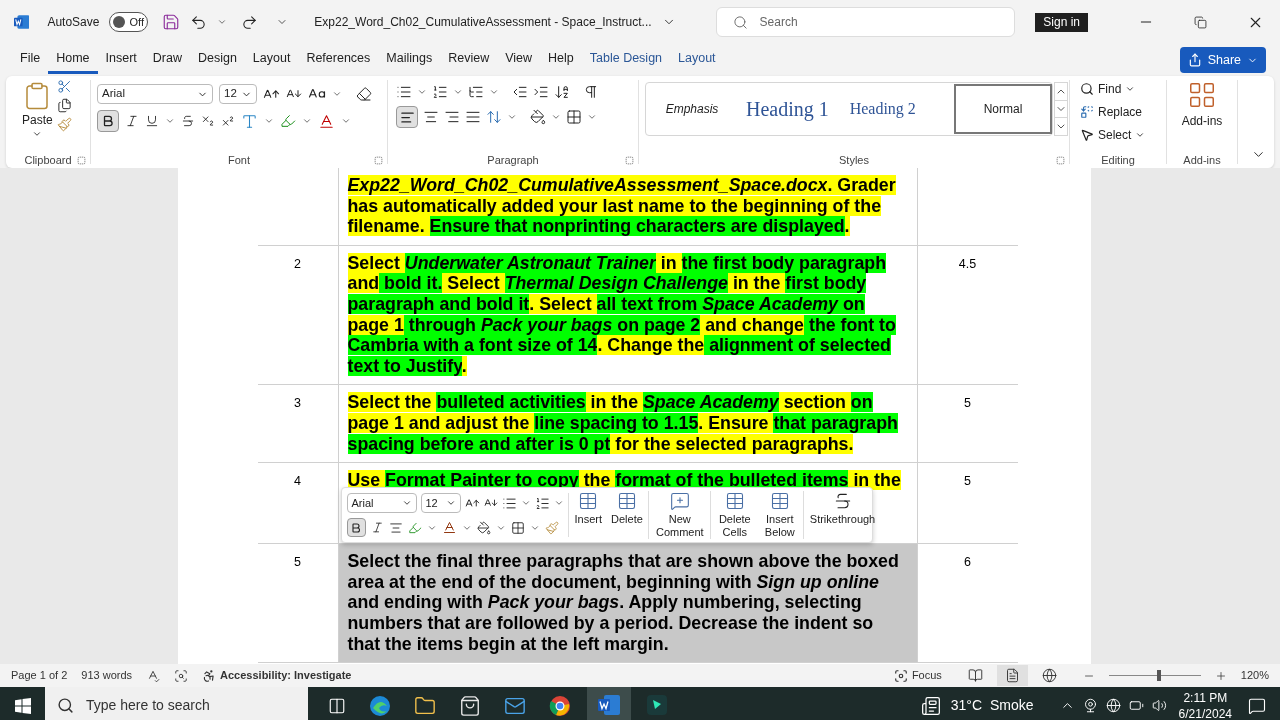  What do you see at coordinates (1222, 60) in the screenshot?
I see `share-button: Share` at bounding box center [1222, 60].